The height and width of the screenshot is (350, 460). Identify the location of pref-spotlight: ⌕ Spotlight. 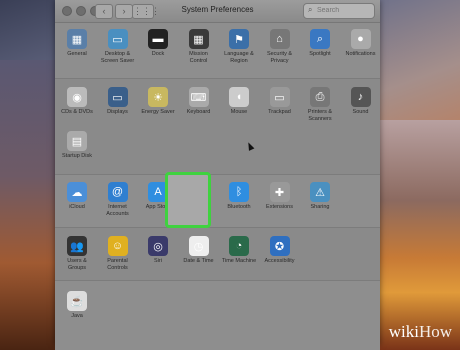
(320, 43).